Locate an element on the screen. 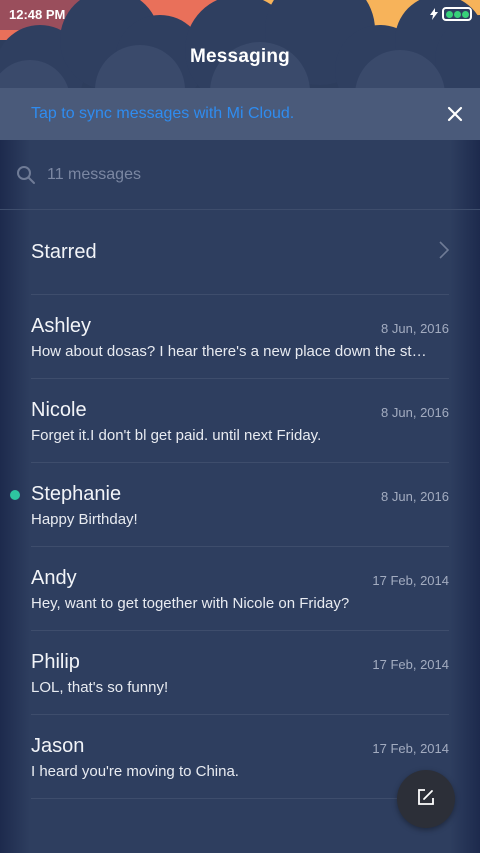  sync-banner: Tap to sync messages with Mi Cloud. is located at coordinates (240, 114).